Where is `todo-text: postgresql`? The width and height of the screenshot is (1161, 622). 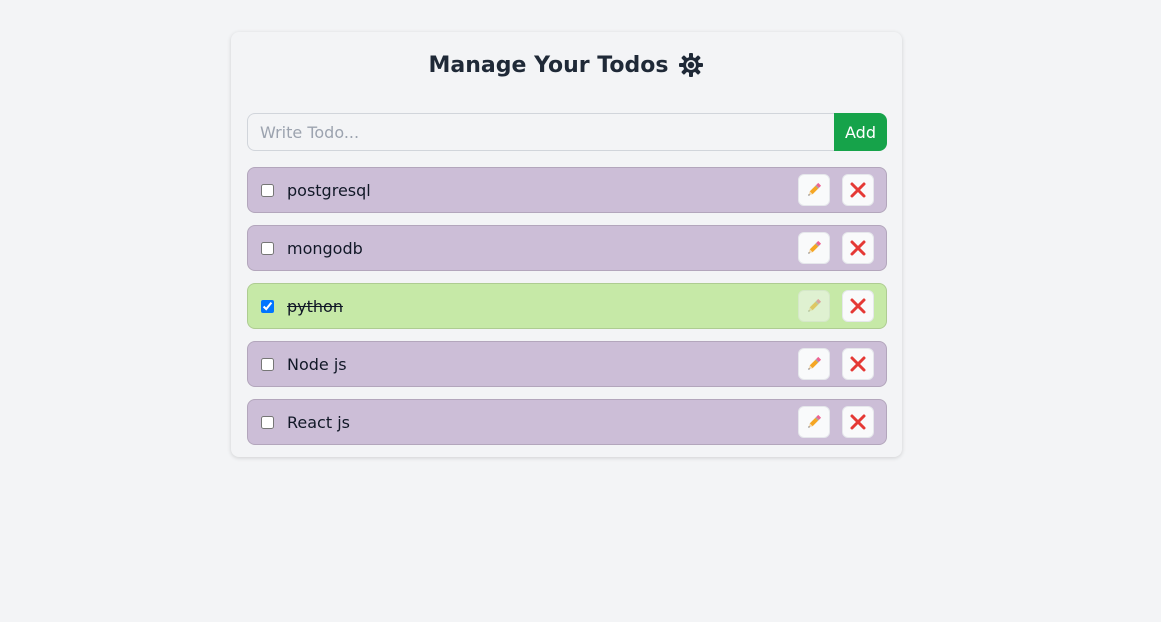 todo-text: postgresql is located at coordinates (329, 190).